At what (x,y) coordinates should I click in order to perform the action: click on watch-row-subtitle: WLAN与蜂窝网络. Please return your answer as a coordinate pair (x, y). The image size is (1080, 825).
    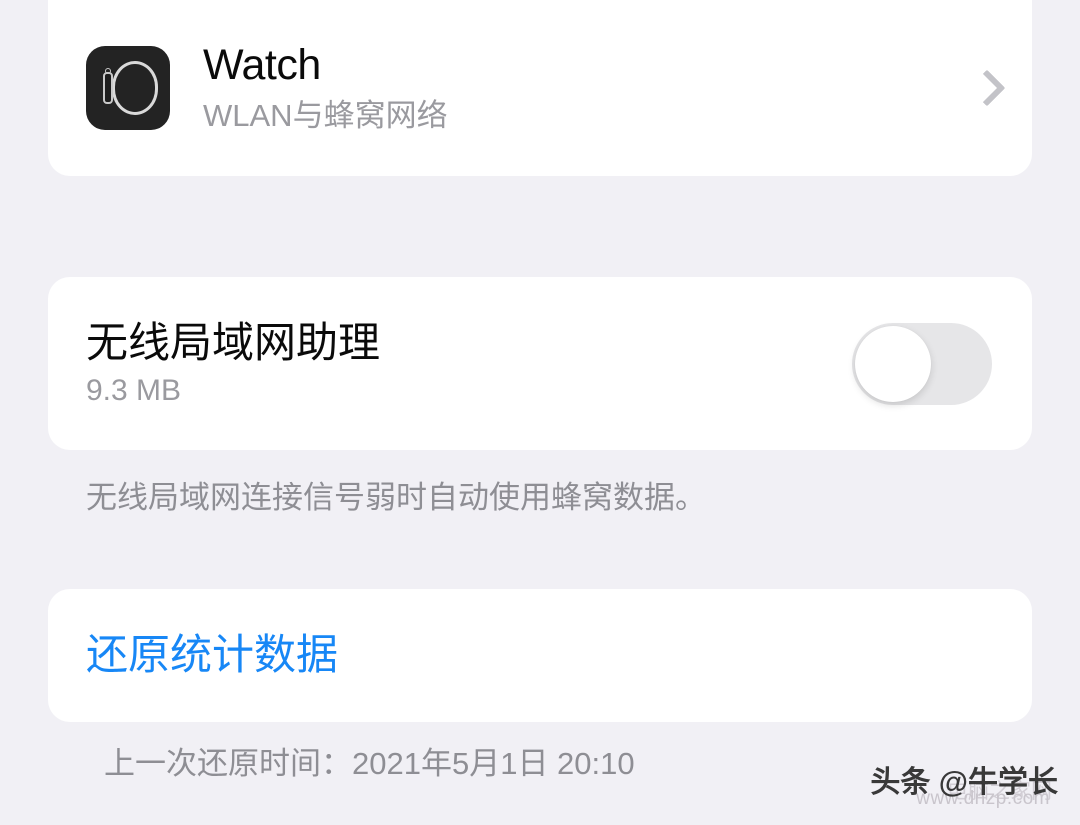
    Looking at the image, I should click on (325, 116).